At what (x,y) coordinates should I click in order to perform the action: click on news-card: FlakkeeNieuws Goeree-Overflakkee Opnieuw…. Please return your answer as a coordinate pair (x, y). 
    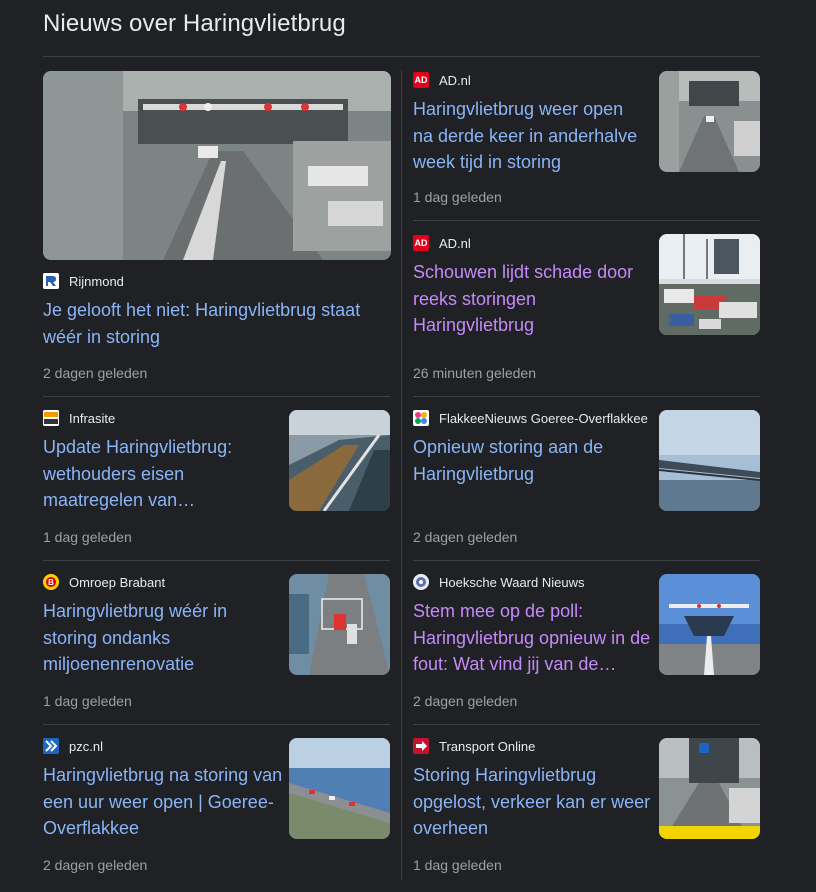
    Looking at the image, I should click on (533, 448).